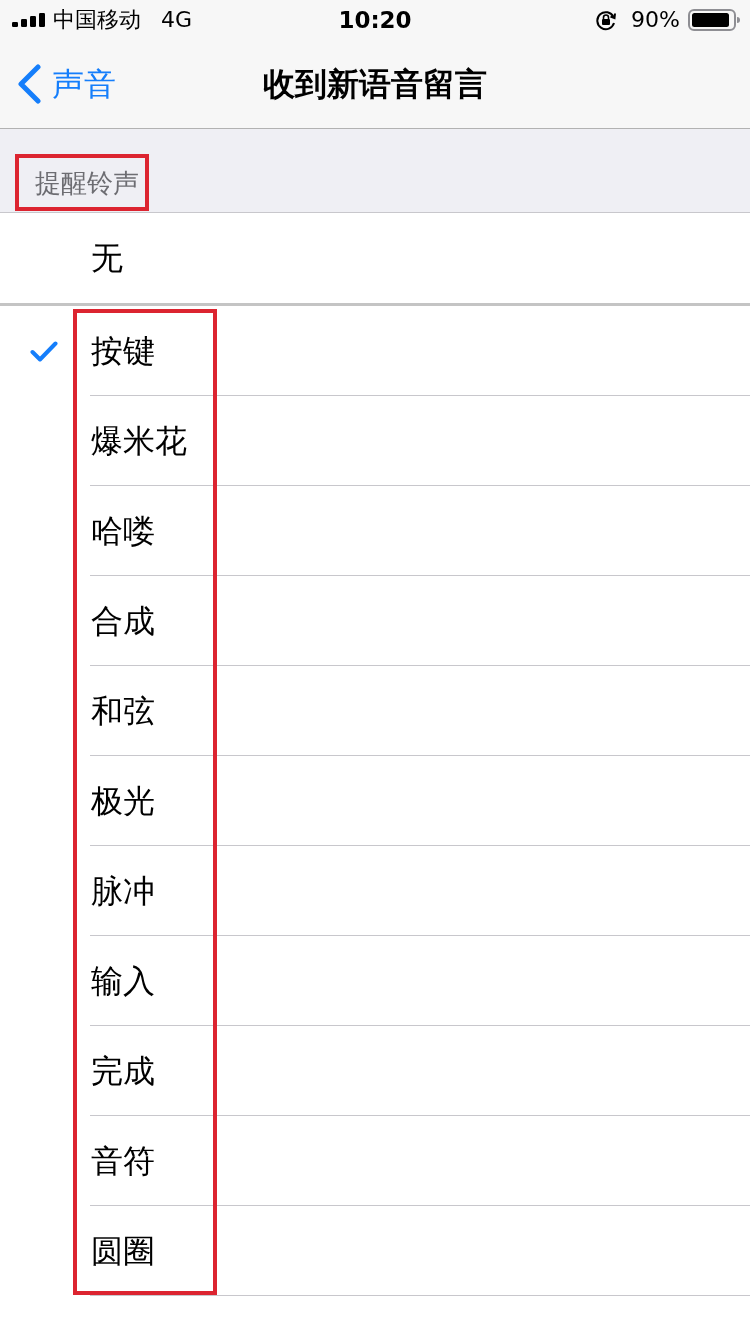  What do you see at coordinates (29, 20) in the screenshot?
I see `signal-icon` at bounding box center [29, 20].